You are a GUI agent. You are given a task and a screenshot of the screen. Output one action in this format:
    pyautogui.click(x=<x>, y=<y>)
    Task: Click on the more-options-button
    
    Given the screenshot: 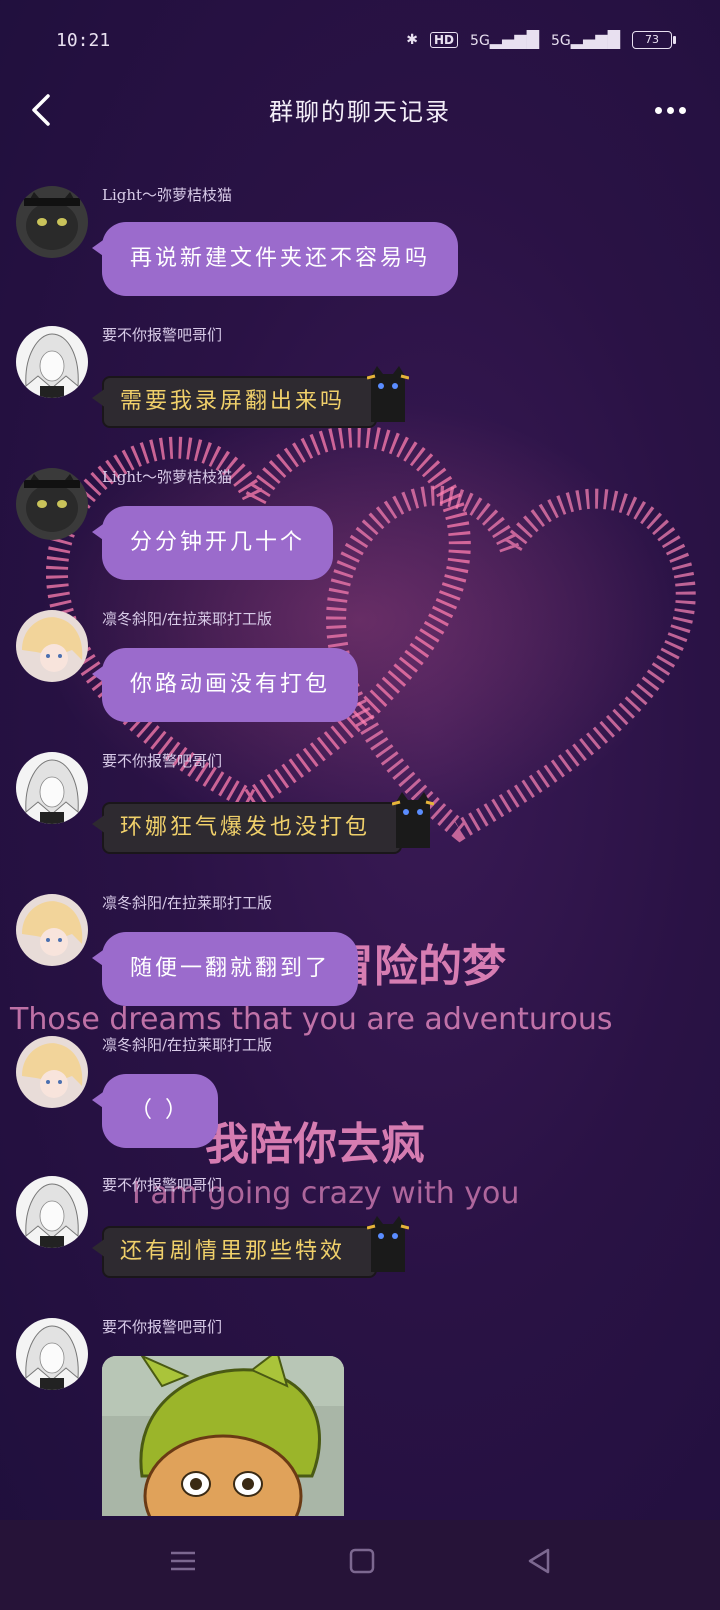 What is the action you would take?
    pyautogui.click(x=670, y=110)
    